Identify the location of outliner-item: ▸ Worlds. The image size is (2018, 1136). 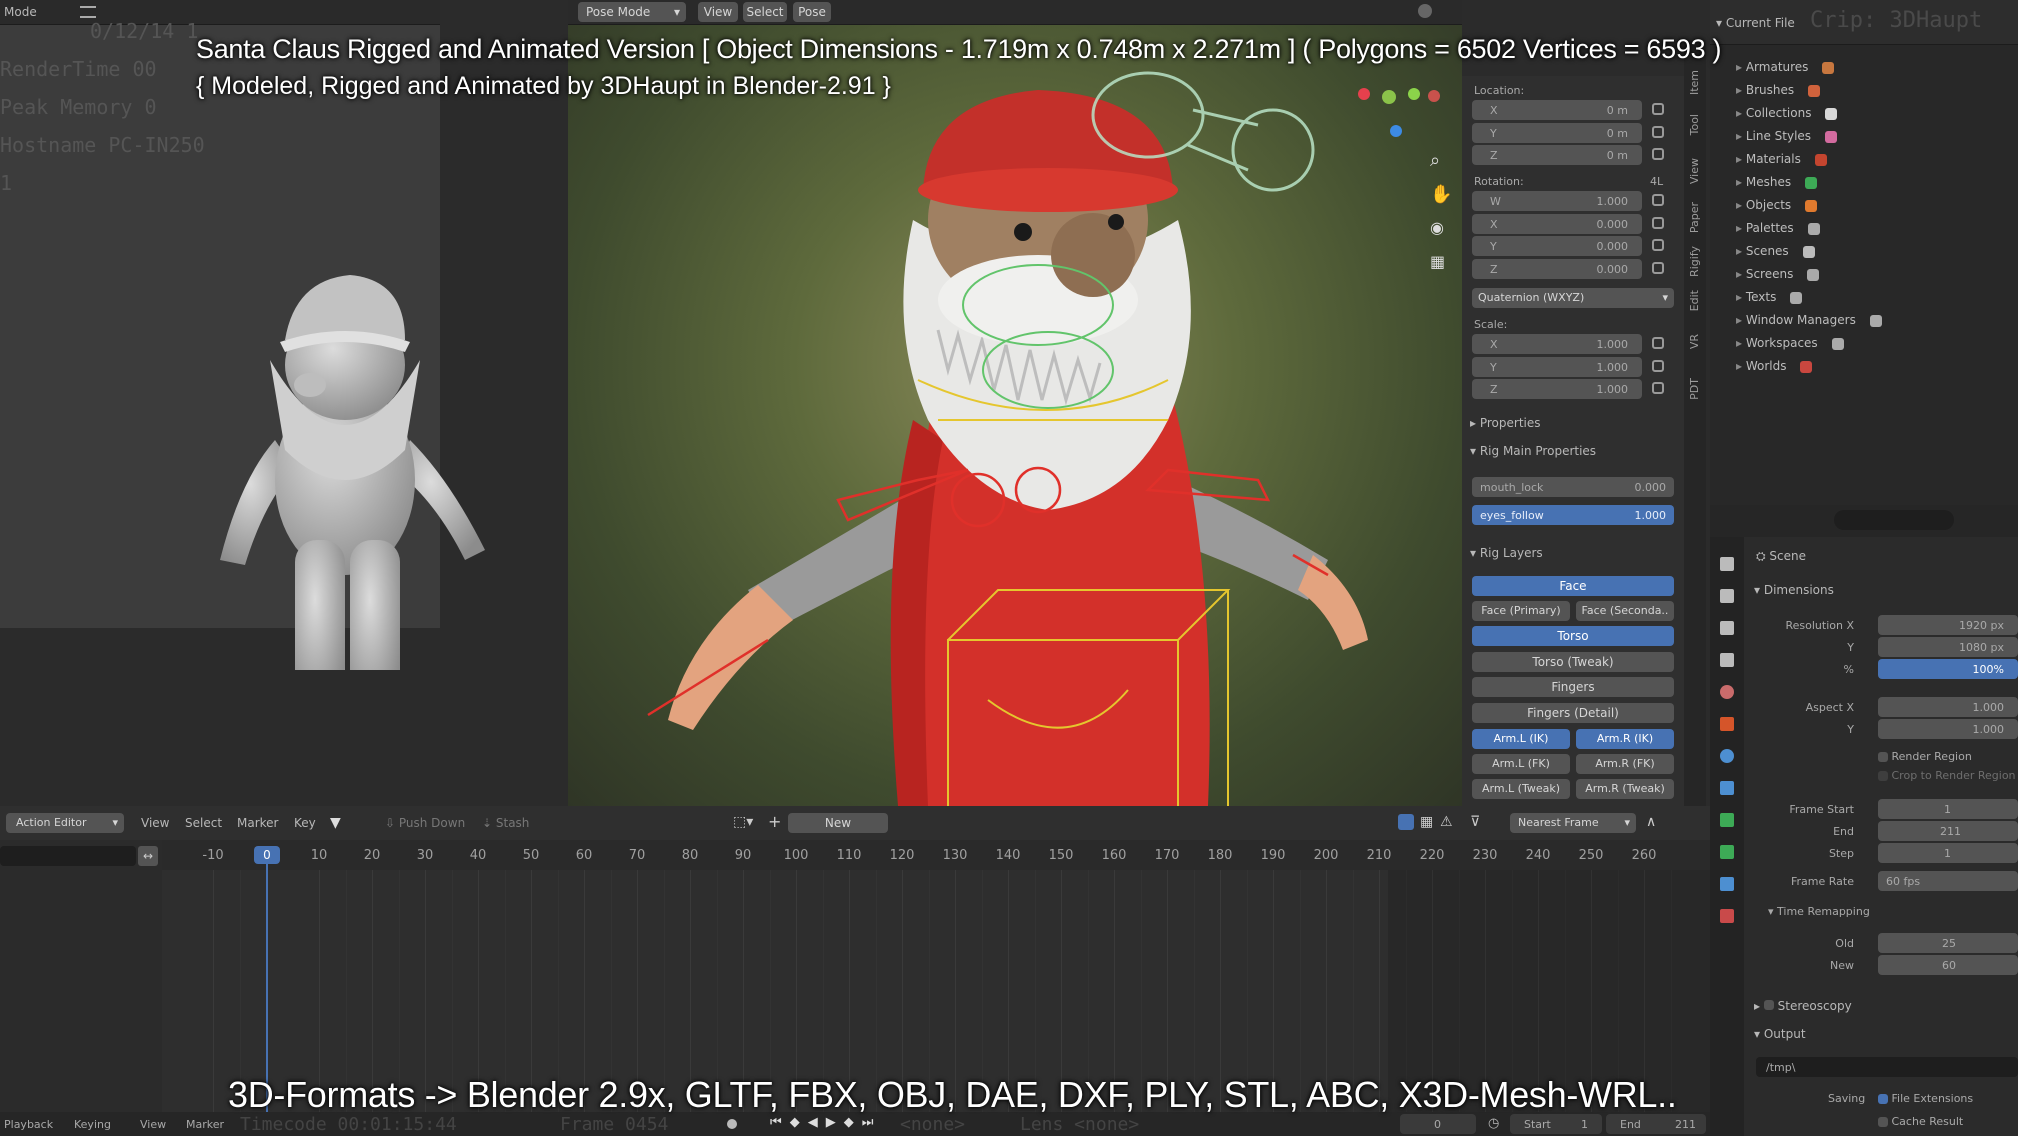
(1774, 366).